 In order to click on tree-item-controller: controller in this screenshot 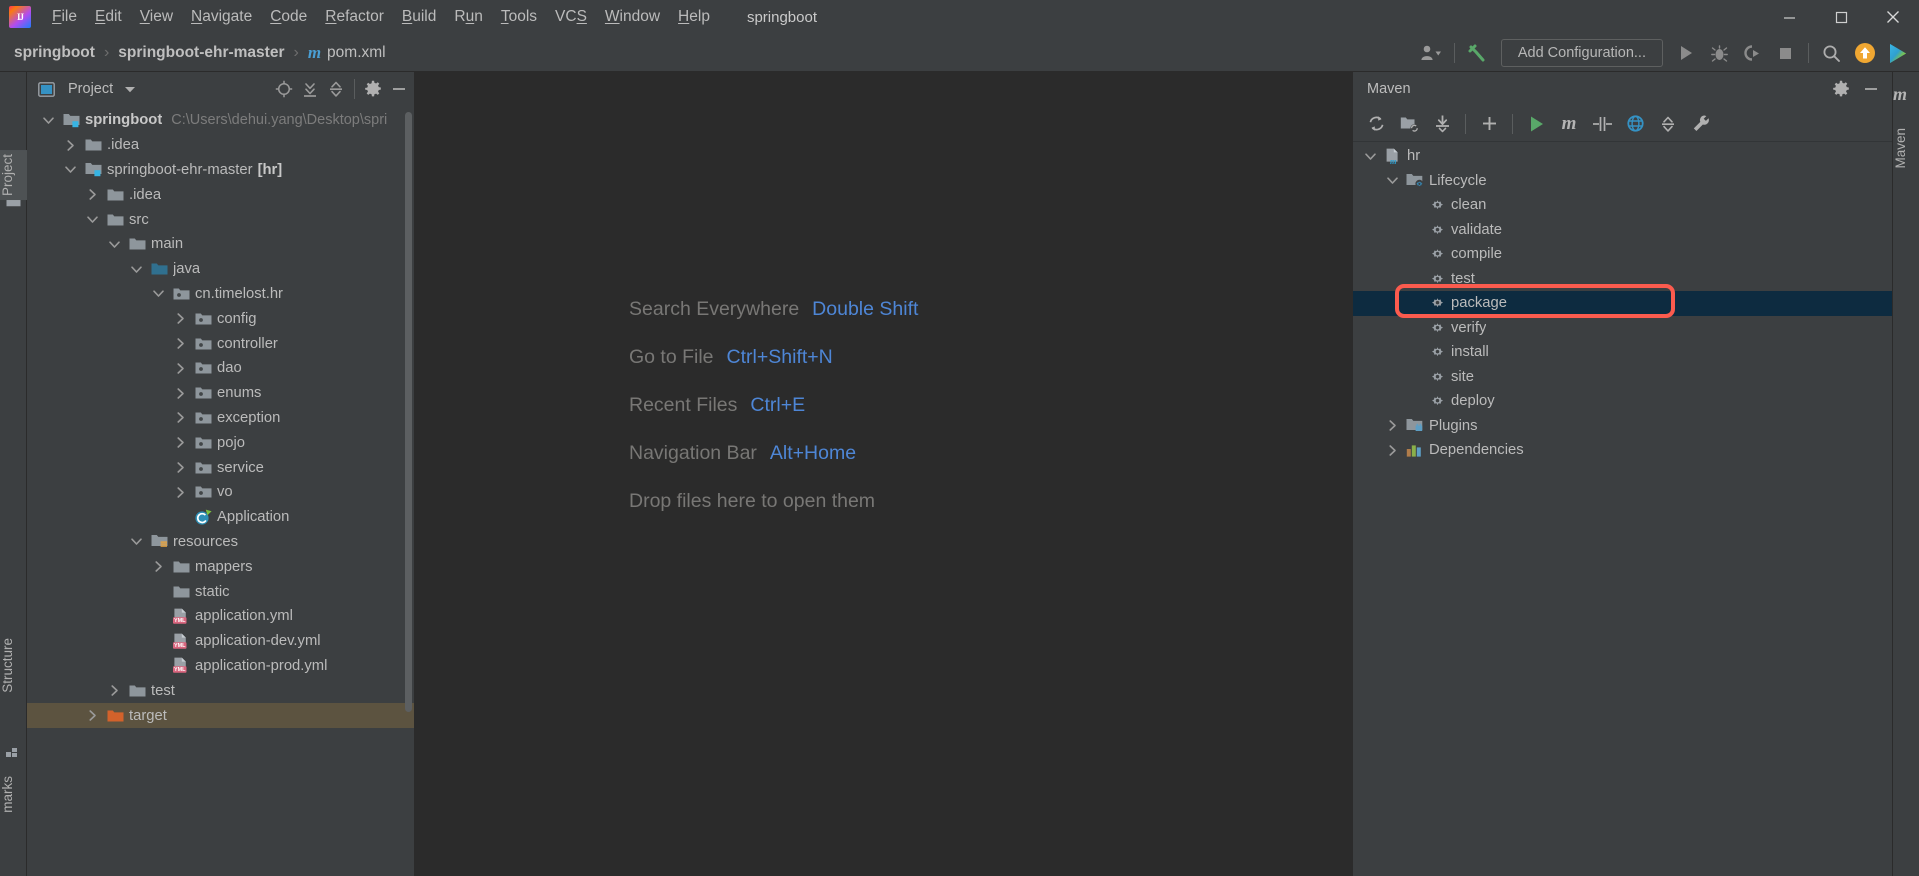, I will do `click(220, 343)`.